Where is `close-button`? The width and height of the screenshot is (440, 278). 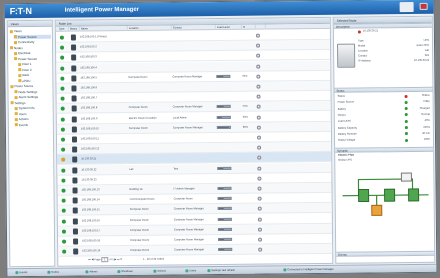 close-button is located at coordinates (423, 6).